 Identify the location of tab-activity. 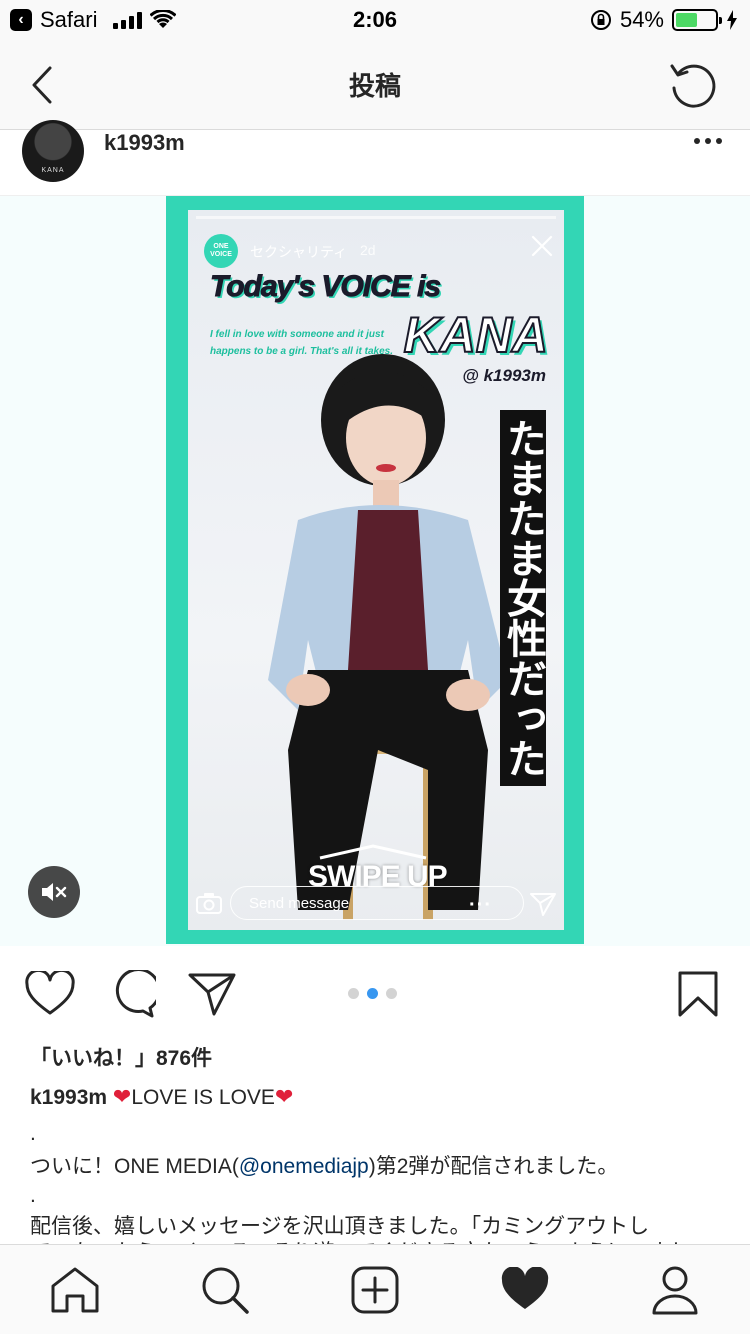
(525, 1290).